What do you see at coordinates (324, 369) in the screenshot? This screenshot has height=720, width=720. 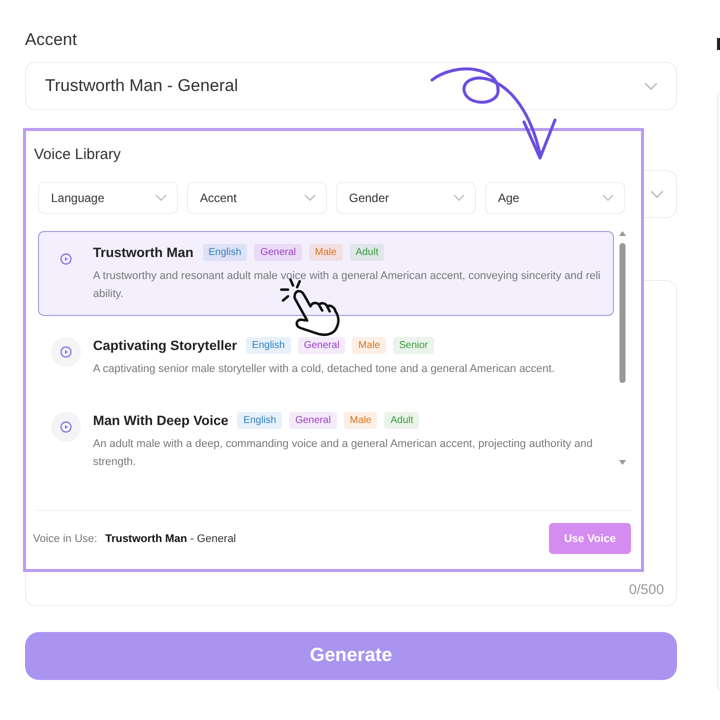 I see `voice-description: A captivating senior male storyteller with a cold, detached tone and a general American accent.` at bounding box center [324, 369].